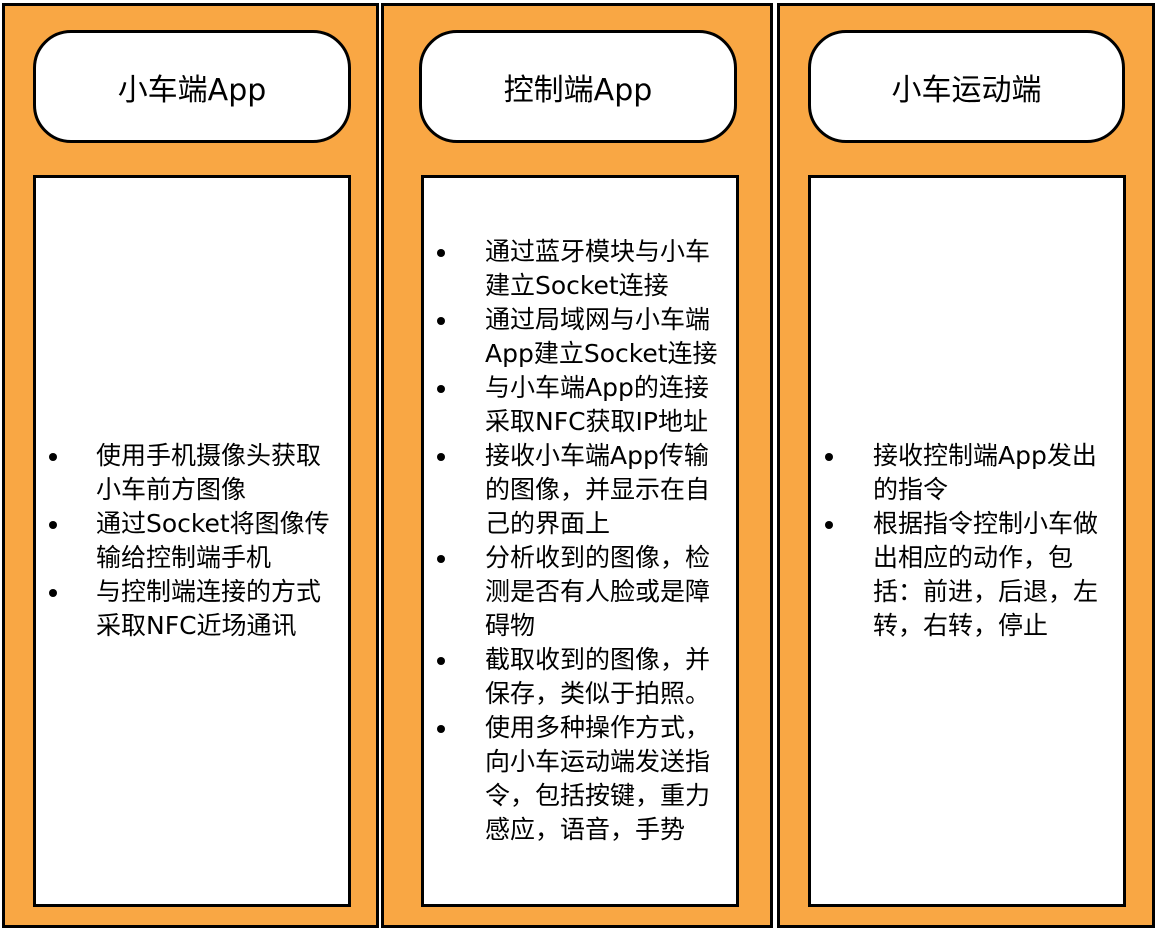  I want to click on list-item: 通过局域网与小车端App建立Socket连接, so click(580, 337).